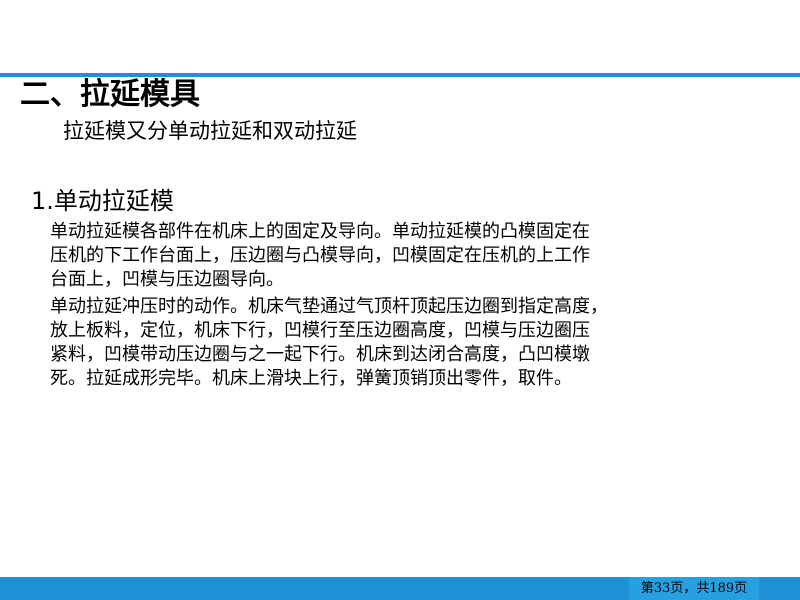 This screenshot has width=800, height=600. What do you see at coordinates (694, 588) in the screenshot?
I see `page-indicator: 第33页，共189页` at bounding box center [694, 588].